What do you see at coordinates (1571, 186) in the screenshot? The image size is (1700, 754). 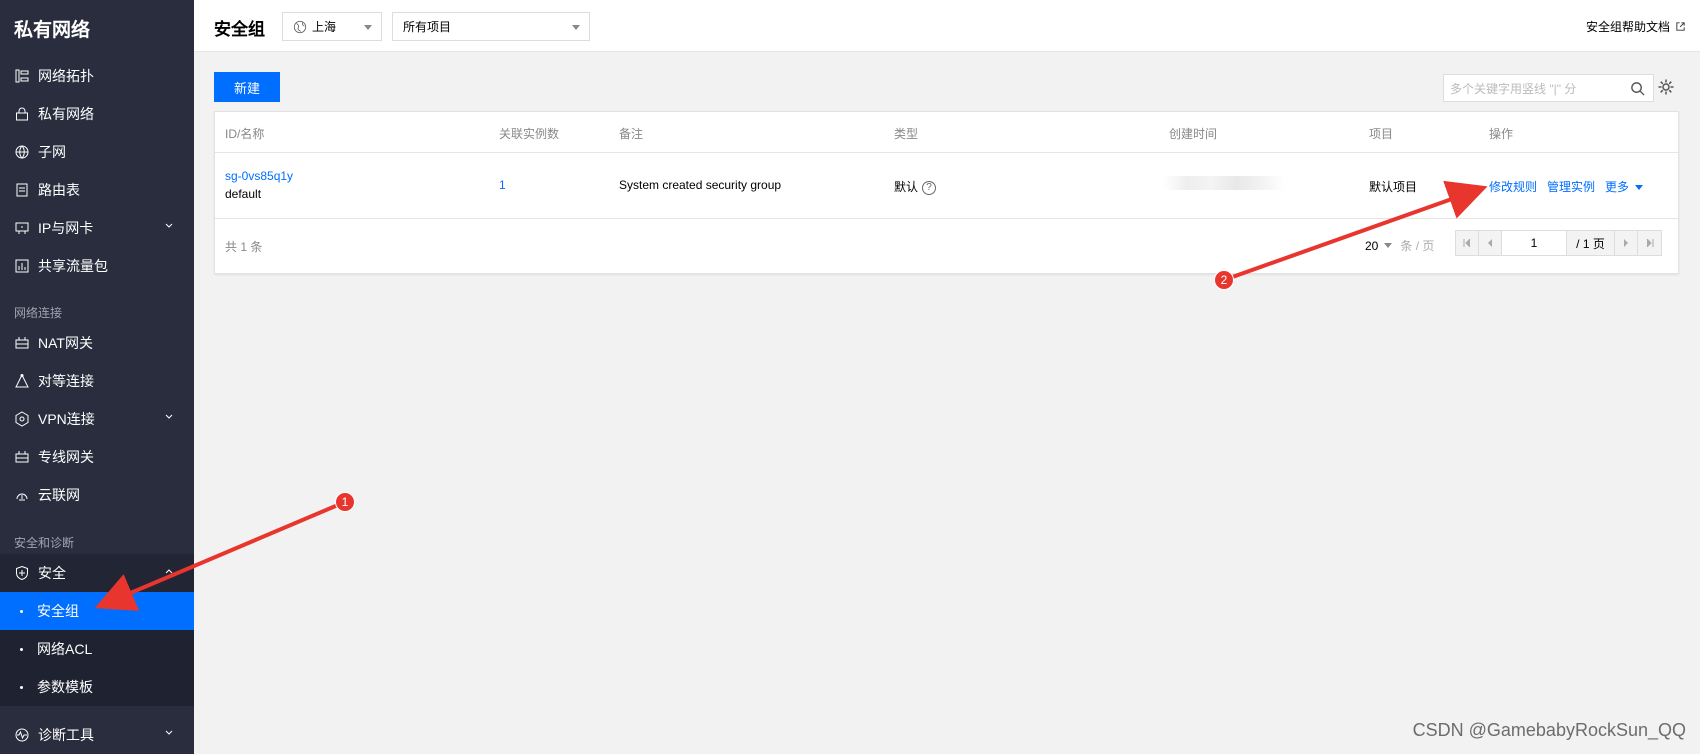 I see `manage-instances-link: 管理实例` at bounding box center [1571, 186].